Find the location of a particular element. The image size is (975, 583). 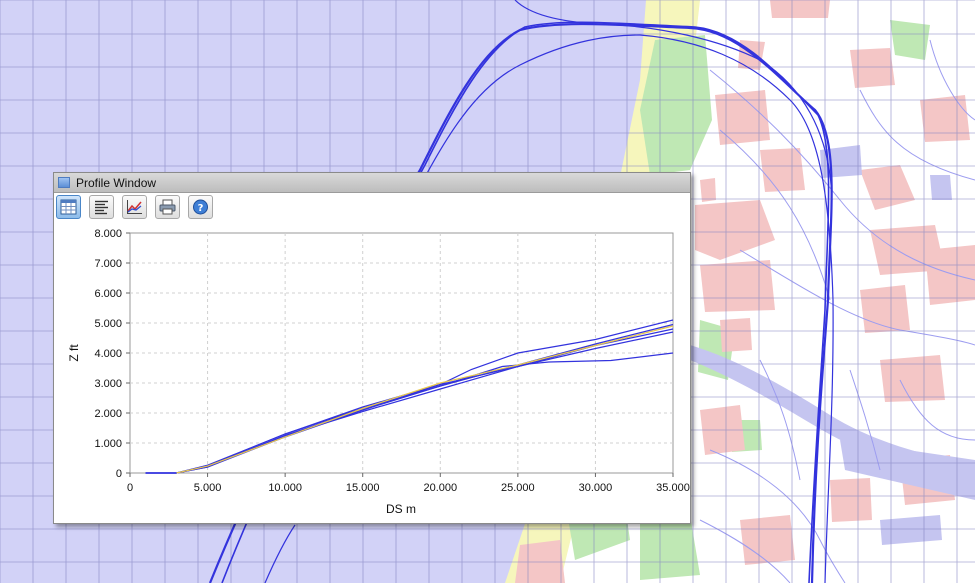

x-tick-label: 35.000 is located at coordinates (673, 488).